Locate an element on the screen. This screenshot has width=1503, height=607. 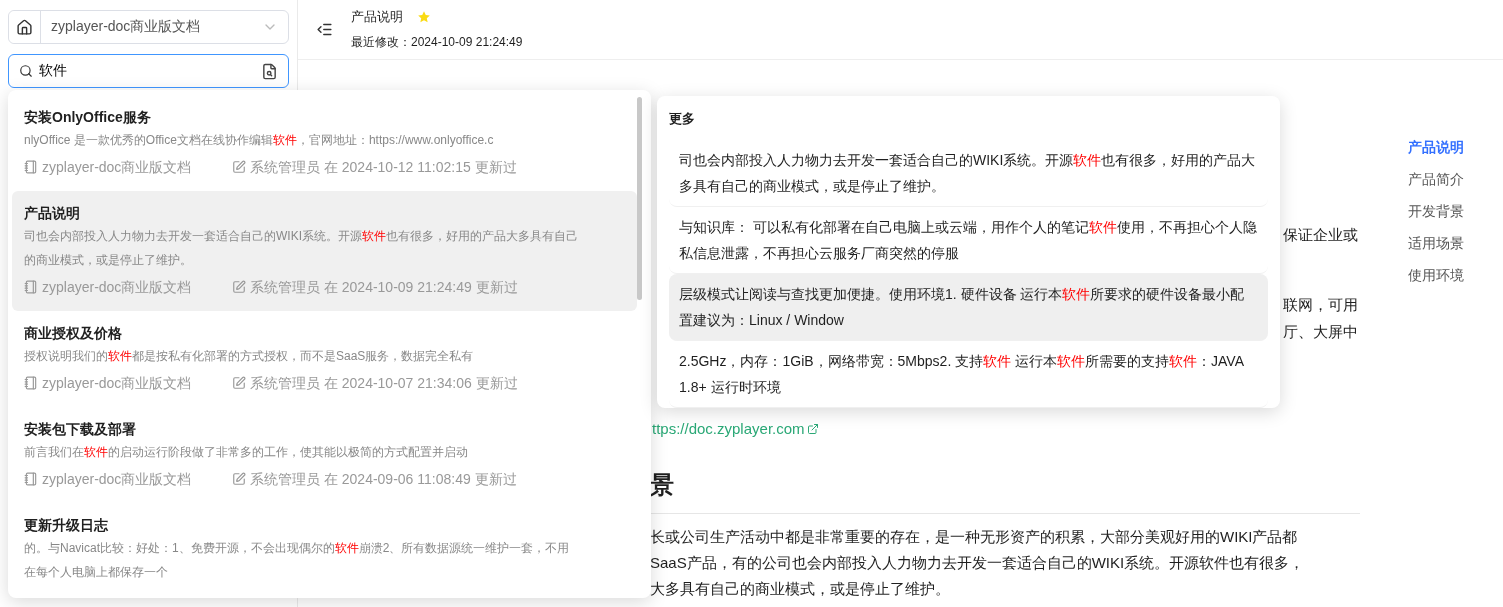
result-title: 产品说明 is located at coordinates (52, 213).